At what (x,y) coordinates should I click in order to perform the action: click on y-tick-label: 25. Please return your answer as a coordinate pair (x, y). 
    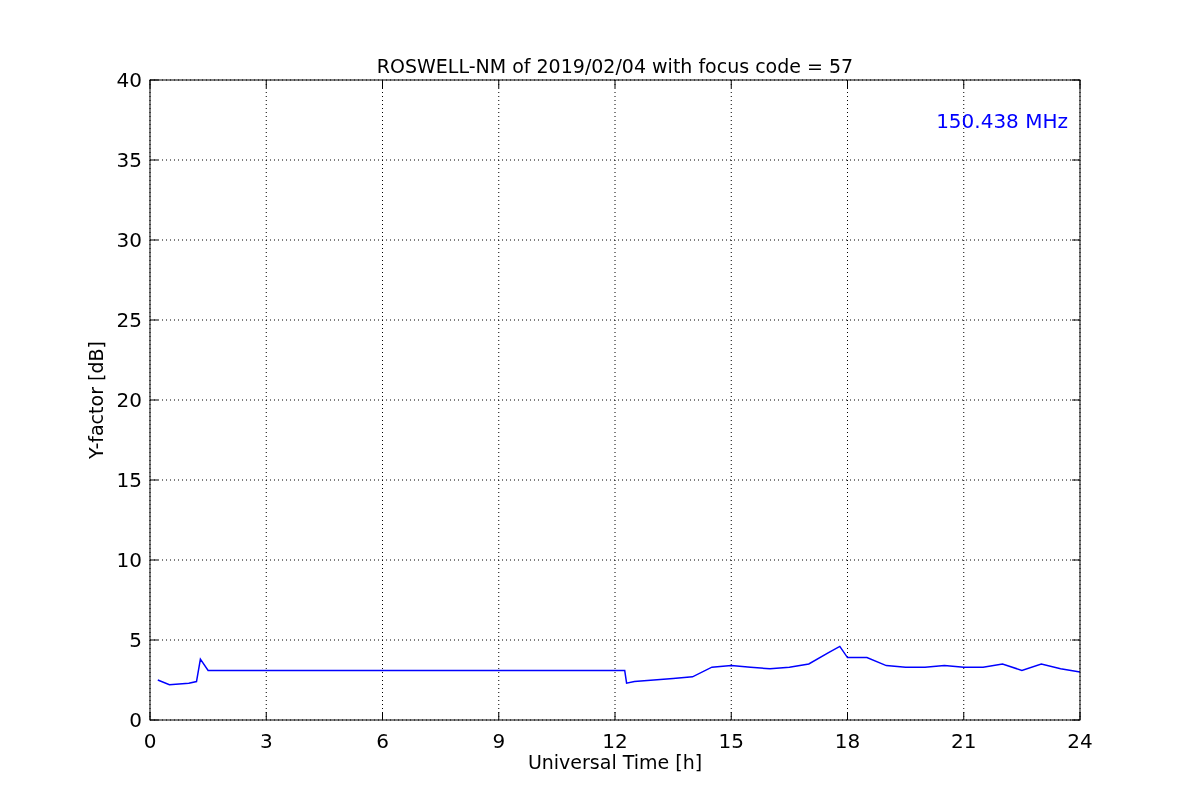
    Looking at the image, I should click on (129, 320).